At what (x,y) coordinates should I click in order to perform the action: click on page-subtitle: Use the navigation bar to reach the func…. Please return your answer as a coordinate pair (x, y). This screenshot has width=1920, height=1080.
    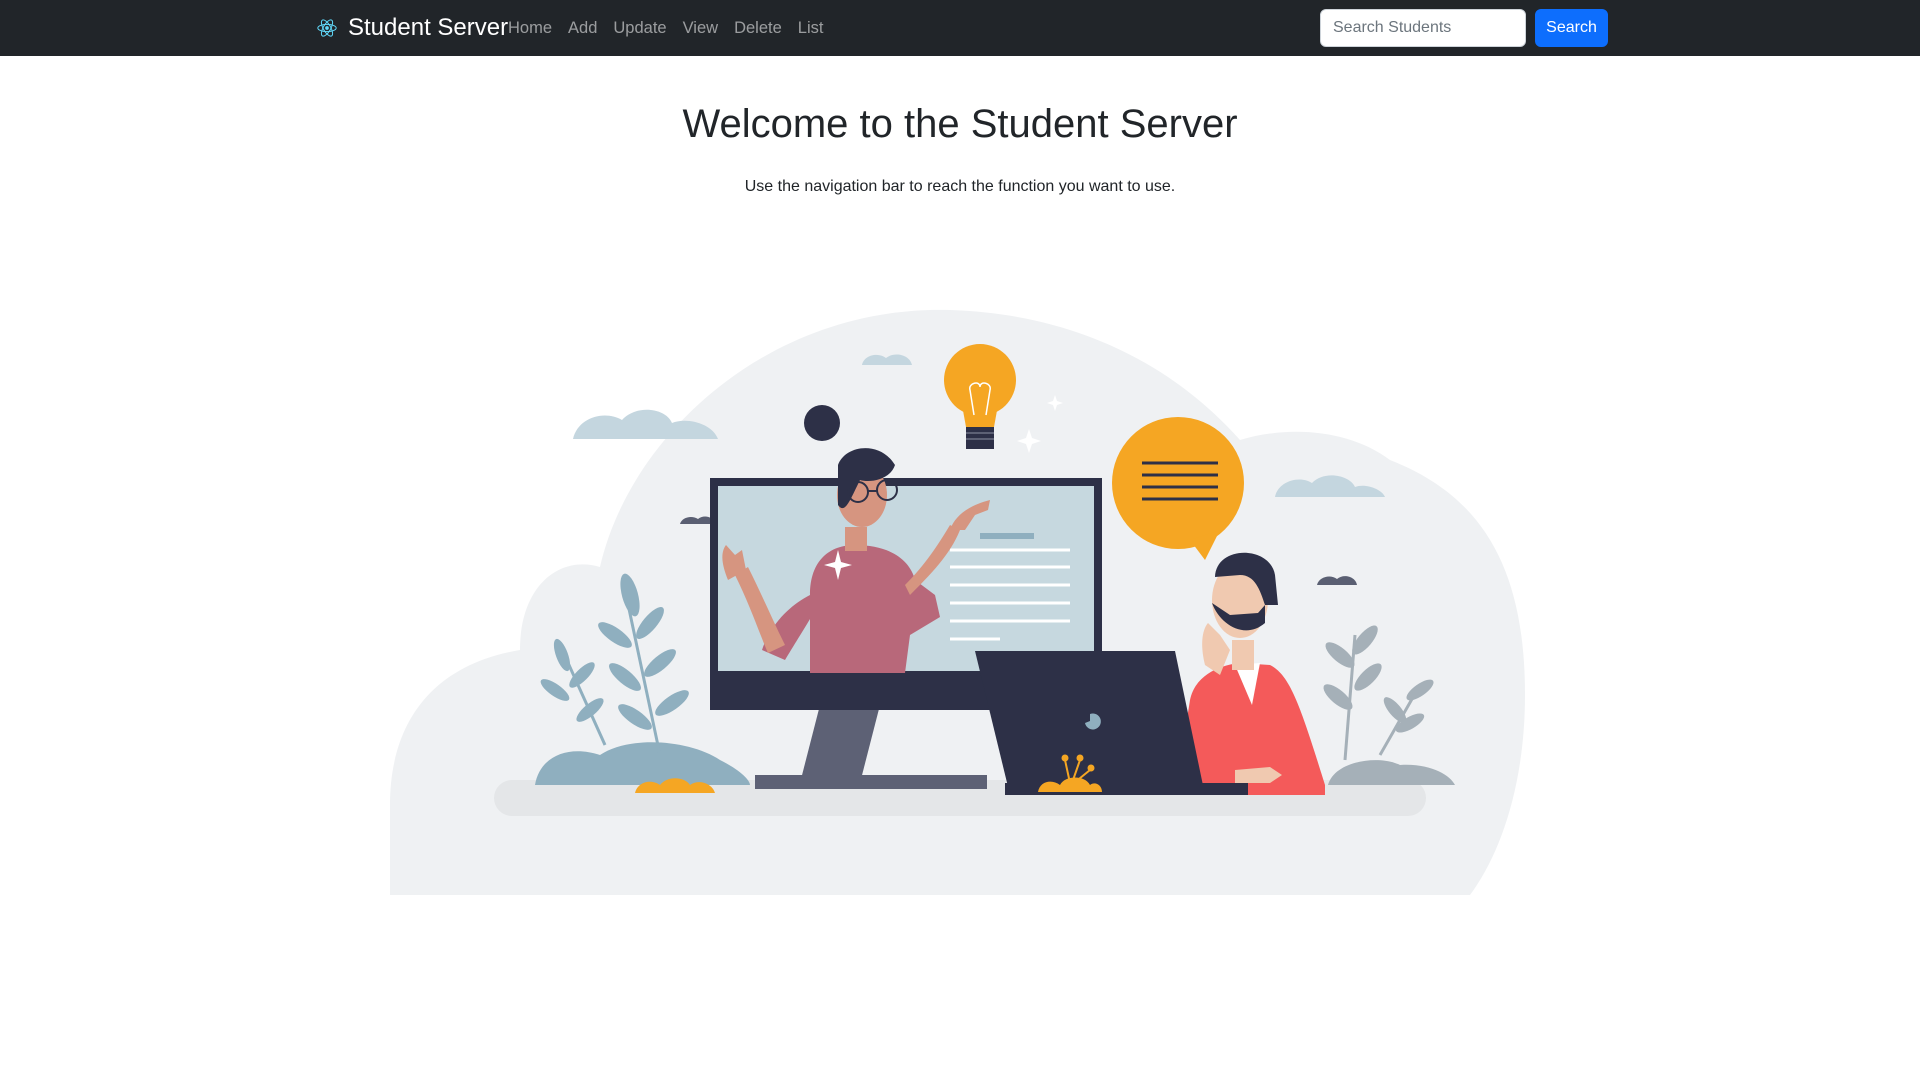
    Looking at the image, I should click on (960, 186).